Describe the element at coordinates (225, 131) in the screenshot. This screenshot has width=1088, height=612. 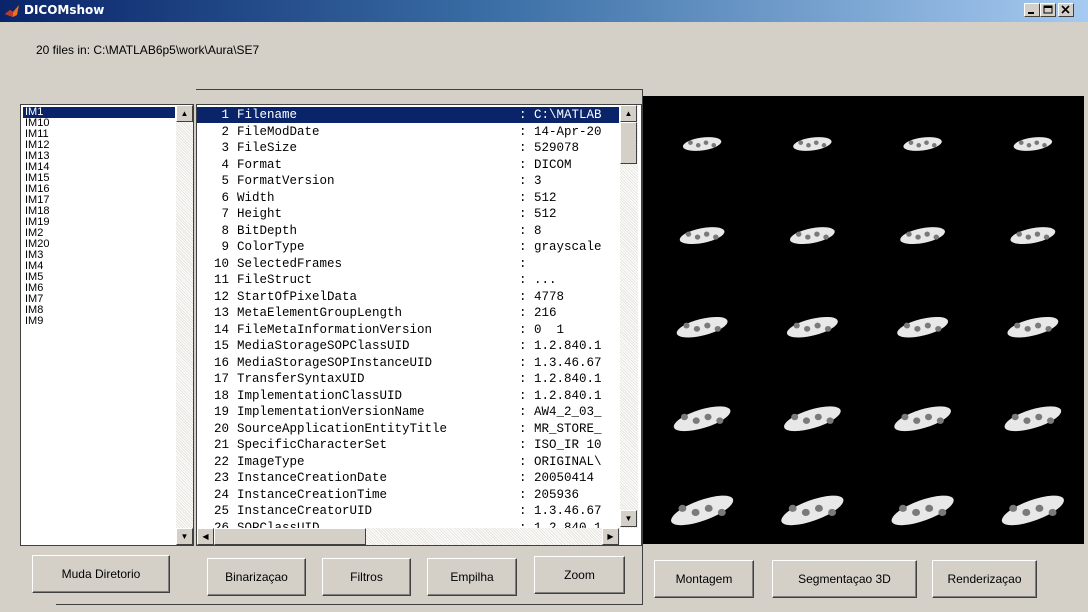
I see `info-row-number: 2` at that location.